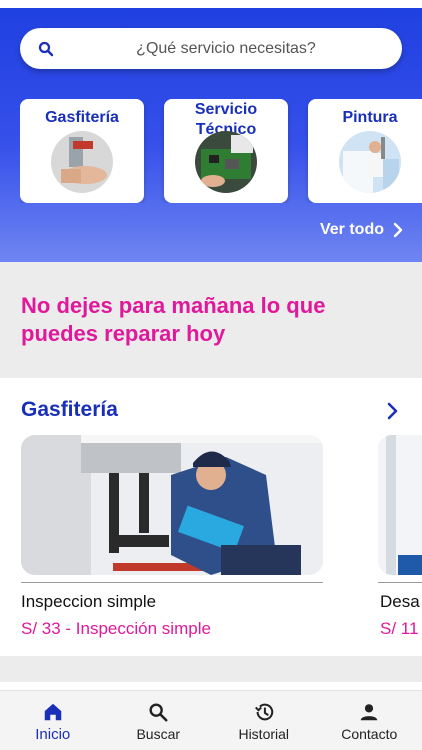 The width and height of the screenshot is (422, 750). I want to click on status-strip, so click(211, 4).